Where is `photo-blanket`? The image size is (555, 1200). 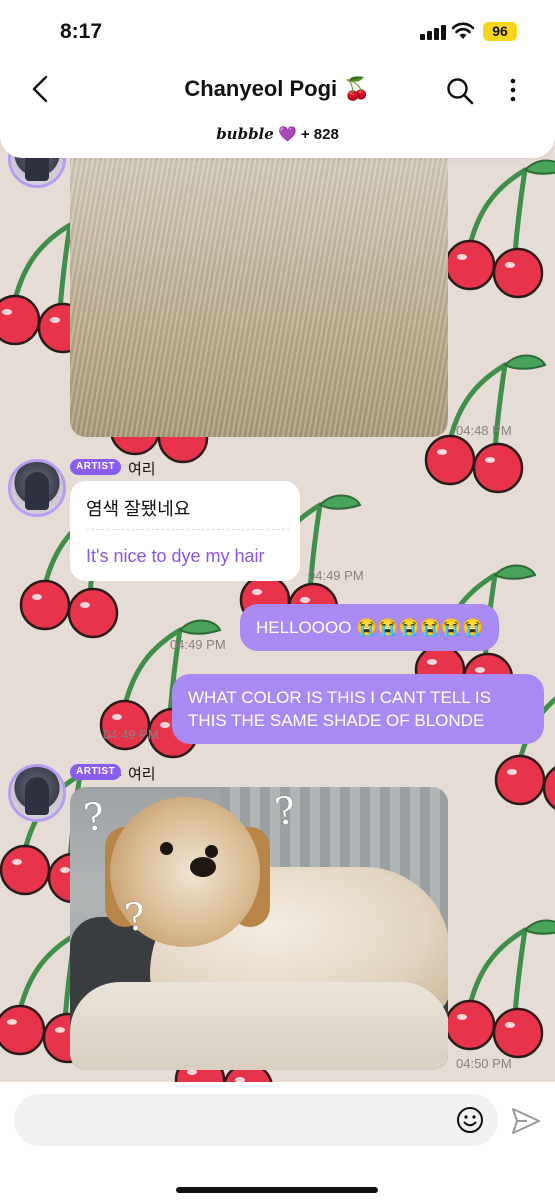 photo-blanket is located at coordinates (259, 1026).